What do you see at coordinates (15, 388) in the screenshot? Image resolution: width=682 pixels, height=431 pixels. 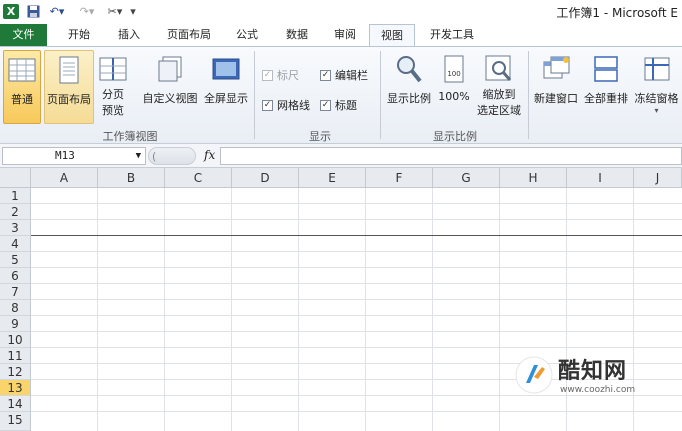 I see `row-header-selected: 13` at bounding box center [15, 388].